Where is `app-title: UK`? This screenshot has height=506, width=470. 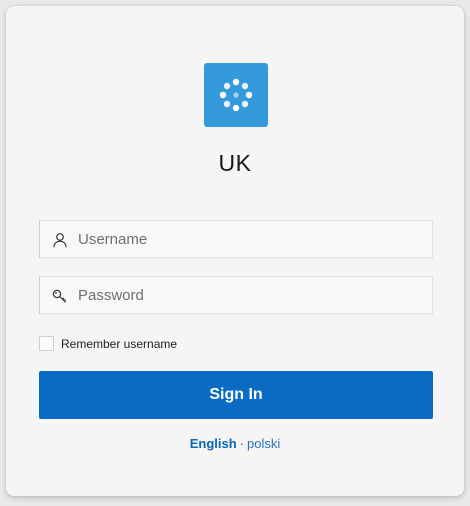
app-title: UK is located at coordinates (235, 163).